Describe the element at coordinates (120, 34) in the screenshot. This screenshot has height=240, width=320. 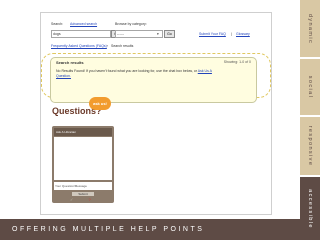
I see `category-select-value: ------` at that location.